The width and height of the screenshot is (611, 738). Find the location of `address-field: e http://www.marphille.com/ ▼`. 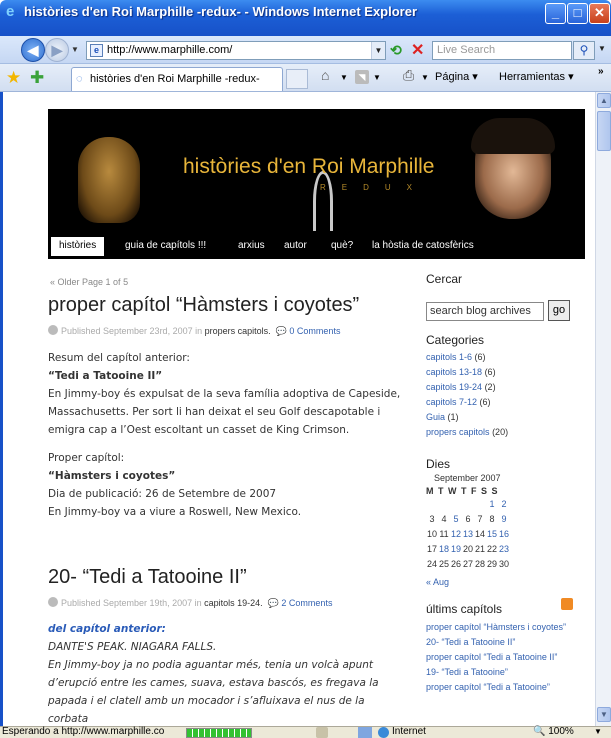

address-field: e http://www.marphille.com/ ▼ is located at coordinates (236, 50).